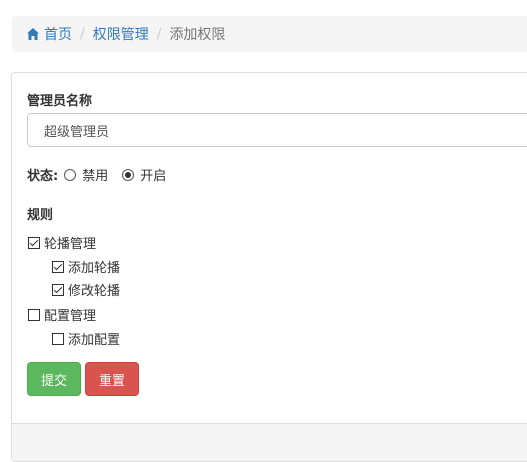 The width and height of the screenshot is (527, 462). What do you see at coordinates (112, 379) in the screenshot?
I see `reset-button: 重置` at bounding box center [112, 379].